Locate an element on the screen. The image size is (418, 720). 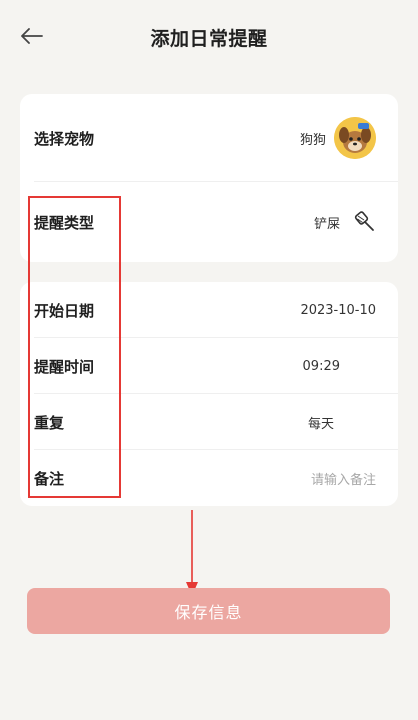
reminder-type-value: 铲屎 is located at coordinates (326, 224).